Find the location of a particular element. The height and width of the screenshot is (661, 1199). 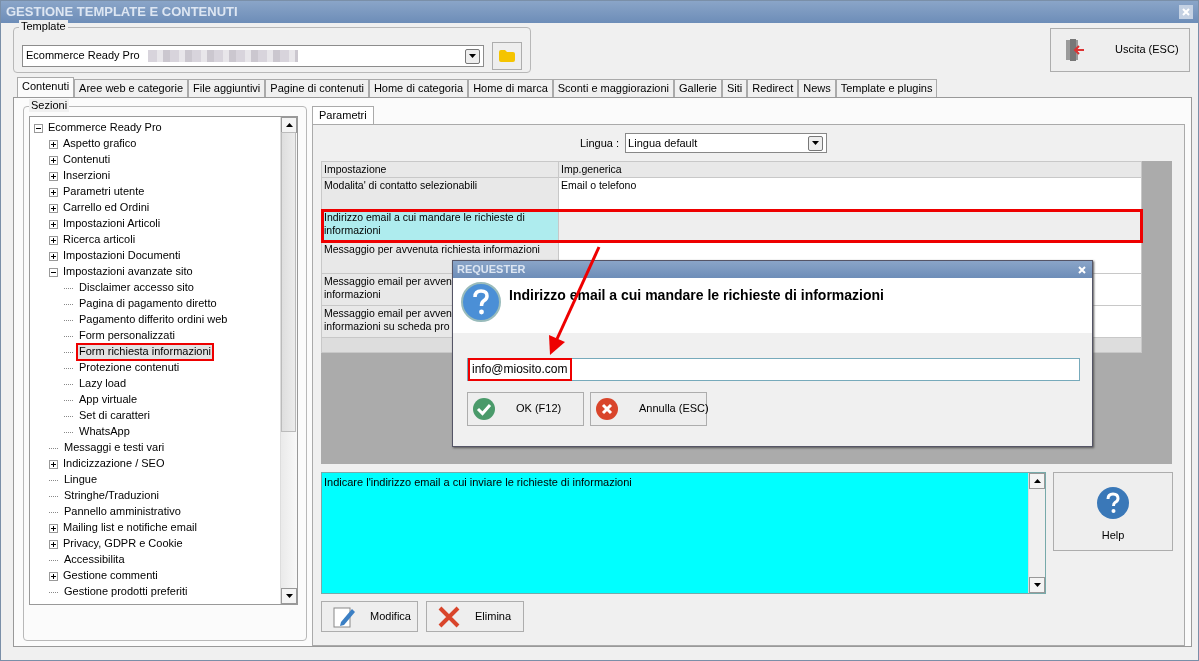

tree-item: Disclaimer accesso sito is located at coordinates (136, 288).